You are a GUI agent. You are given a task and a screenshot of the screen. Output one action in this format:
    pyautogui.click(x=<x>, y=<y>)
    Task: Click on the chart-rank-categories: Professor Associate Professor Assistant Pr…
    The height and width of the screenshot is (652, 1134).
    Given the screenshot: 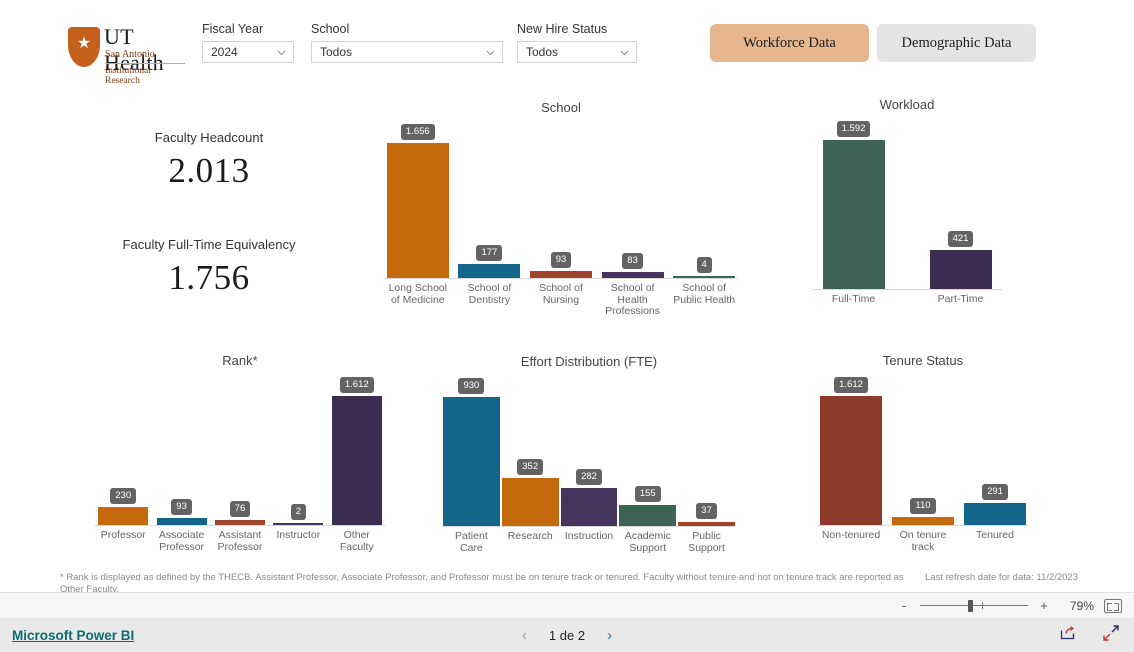 What is the action you would take?
    pyautogui.click(x=240, y=539)
    